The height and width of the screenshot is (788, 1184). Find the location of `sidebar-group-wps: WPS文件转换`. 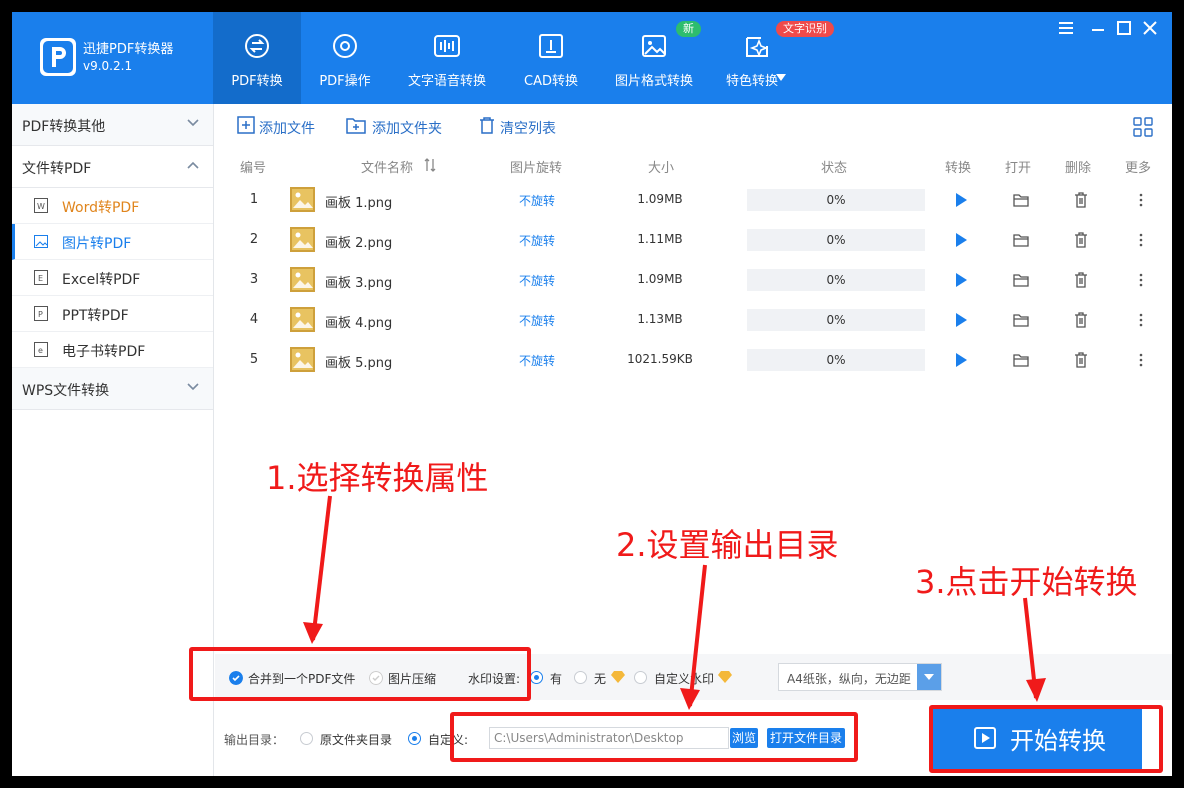

sidebar-group-wps: WPS文件转换 is located at coordinates (112, 389).